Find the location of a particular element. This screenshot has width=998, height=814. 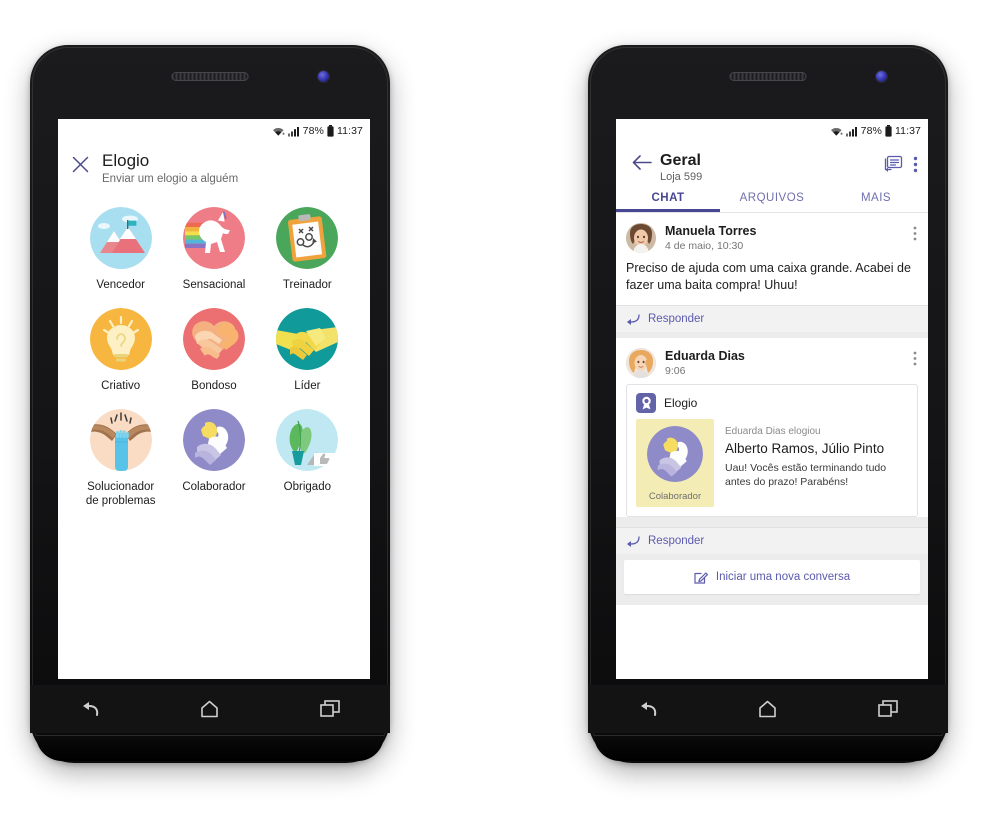

reply-arrow-icon is located at coordinates (633, 541).